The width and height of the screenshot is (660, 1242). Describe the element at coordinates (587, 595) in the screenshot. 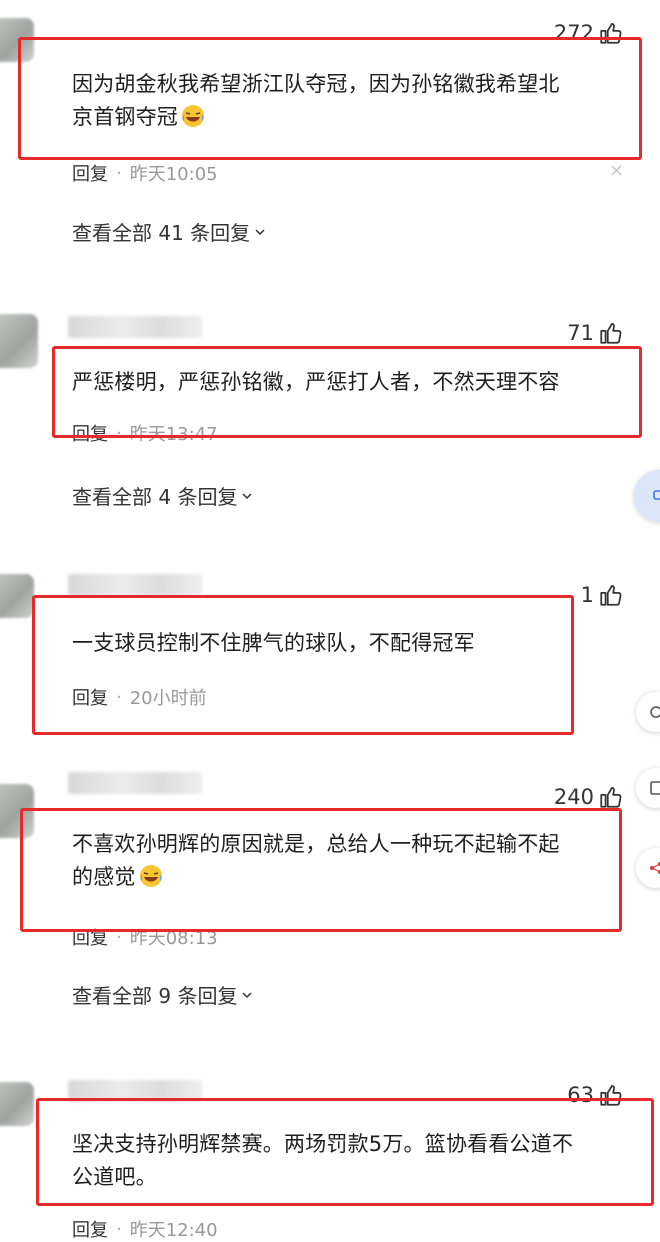

I see `like-count: 1` at that location.